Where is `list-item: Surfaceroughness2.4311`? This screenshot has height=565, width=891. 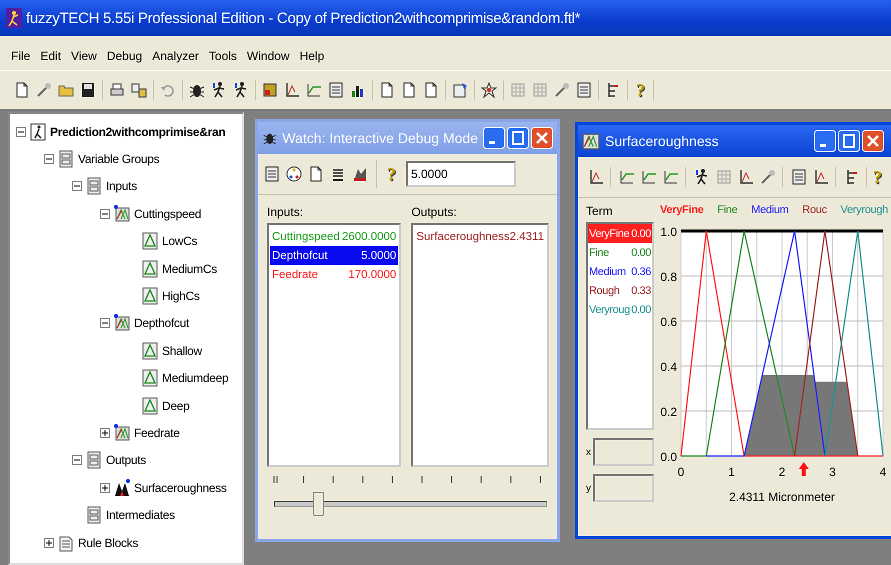
list-item: Surfaceroughness2.4311 is located at coordinates (480, 236).